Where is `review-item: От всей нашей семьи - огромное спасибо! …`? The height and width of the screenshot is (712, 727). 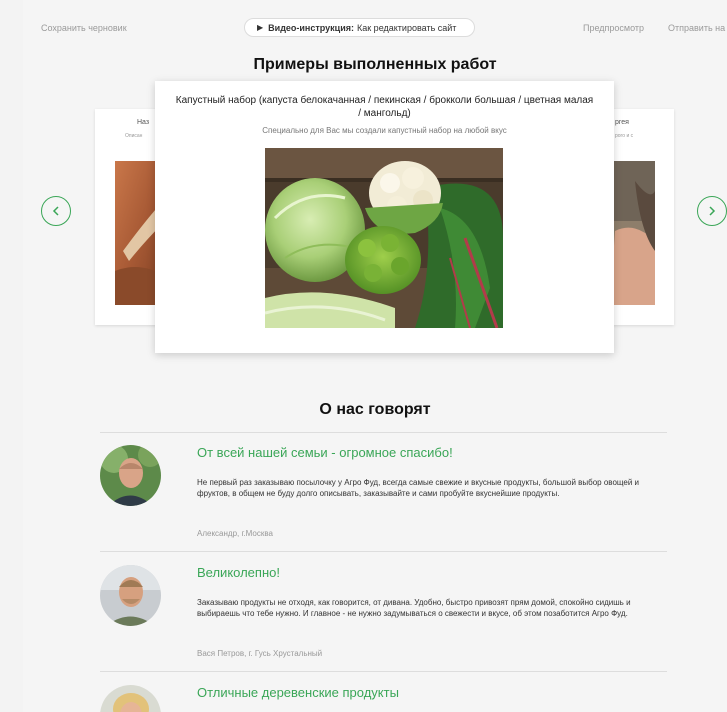 review-item: От всей нашей семьи - огромное спасибо! … is located at coordinates (383, 495).